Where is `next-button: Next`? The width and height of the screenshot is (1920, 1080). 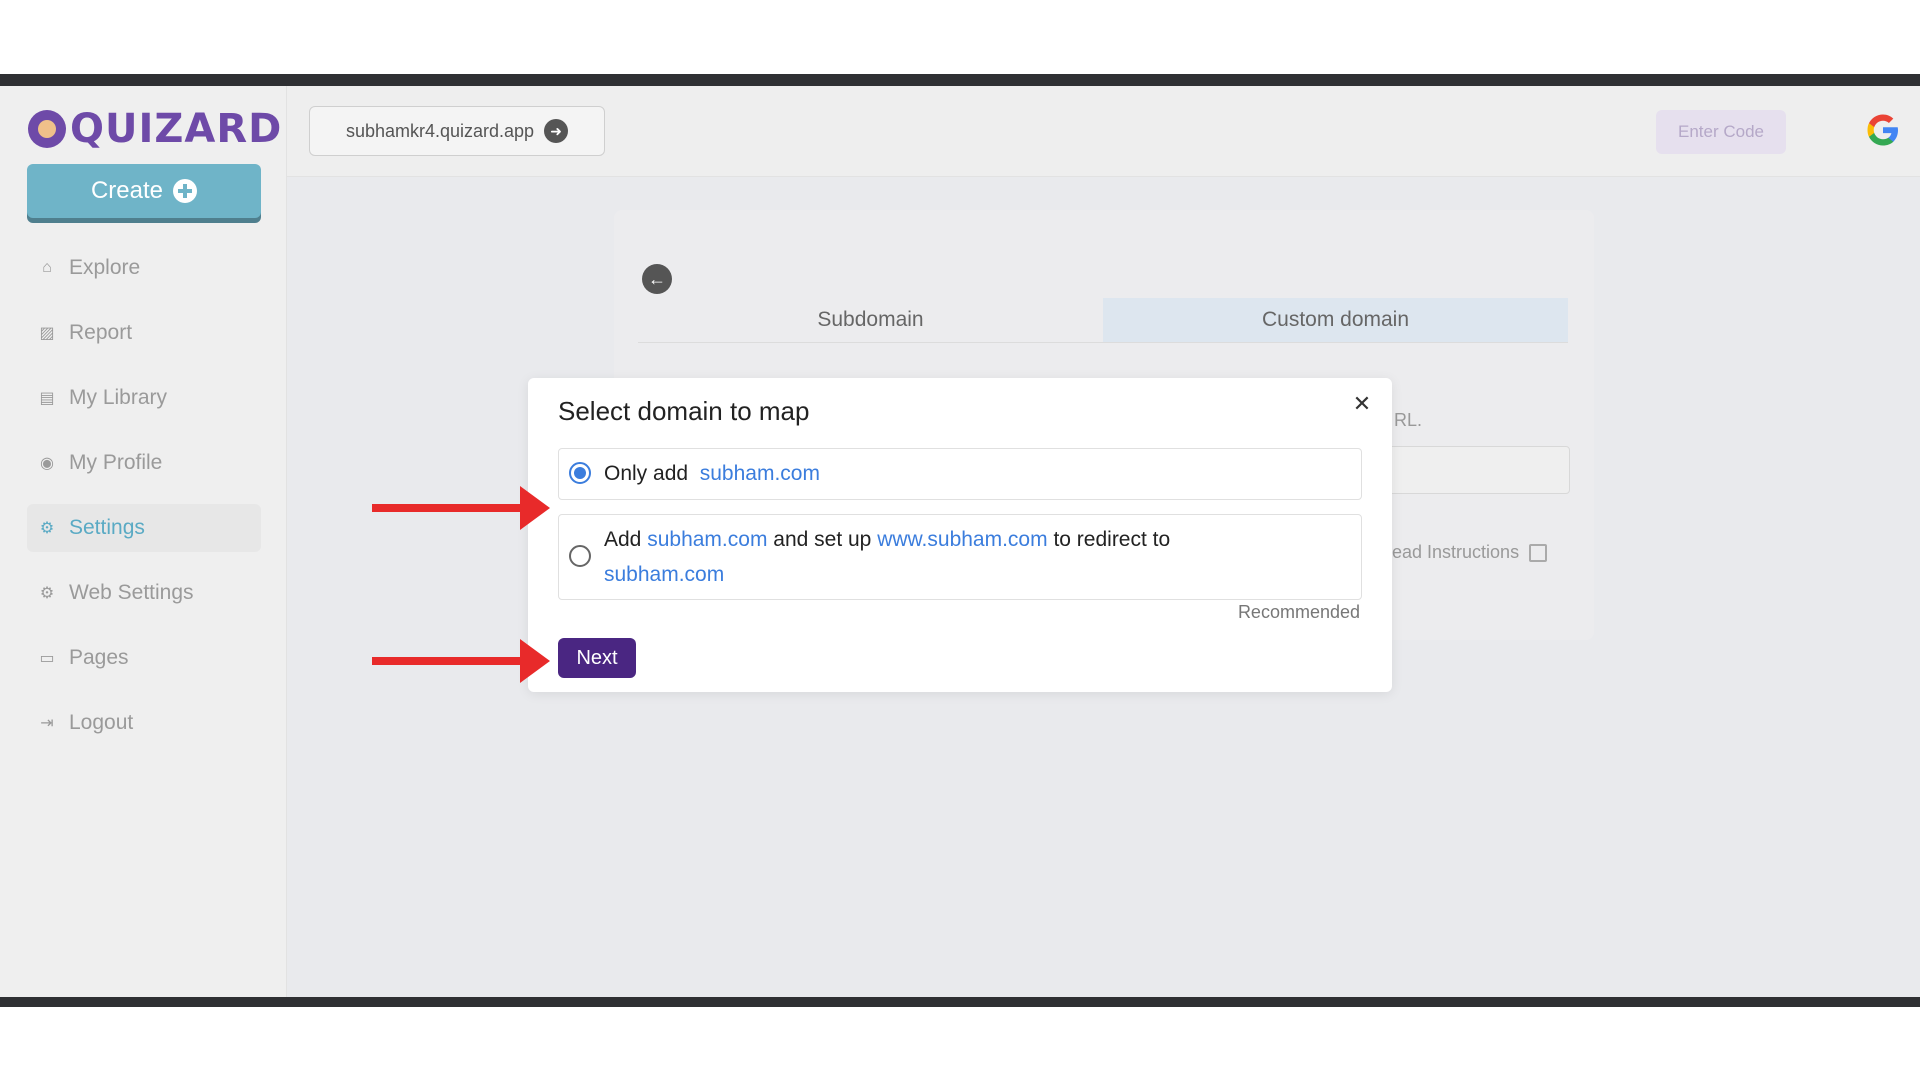
next-button: Next is located at coordinates (597, 658).